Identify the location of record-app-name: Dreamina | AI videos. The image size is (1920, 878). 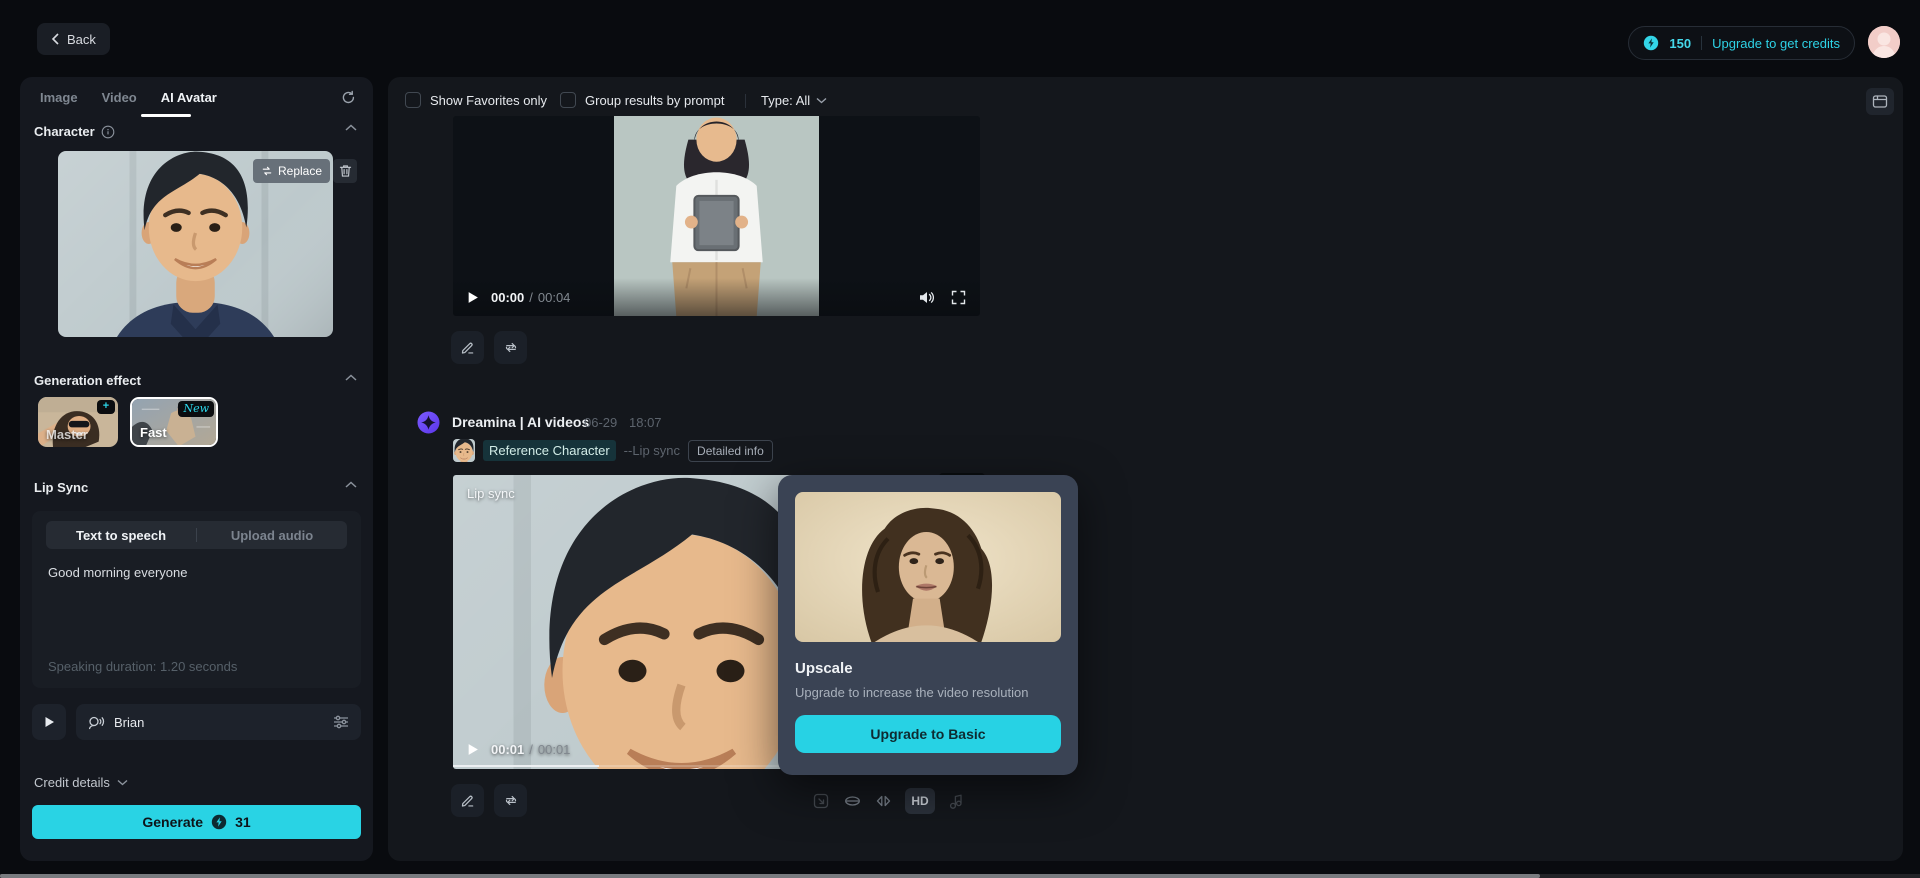
(521, 422).